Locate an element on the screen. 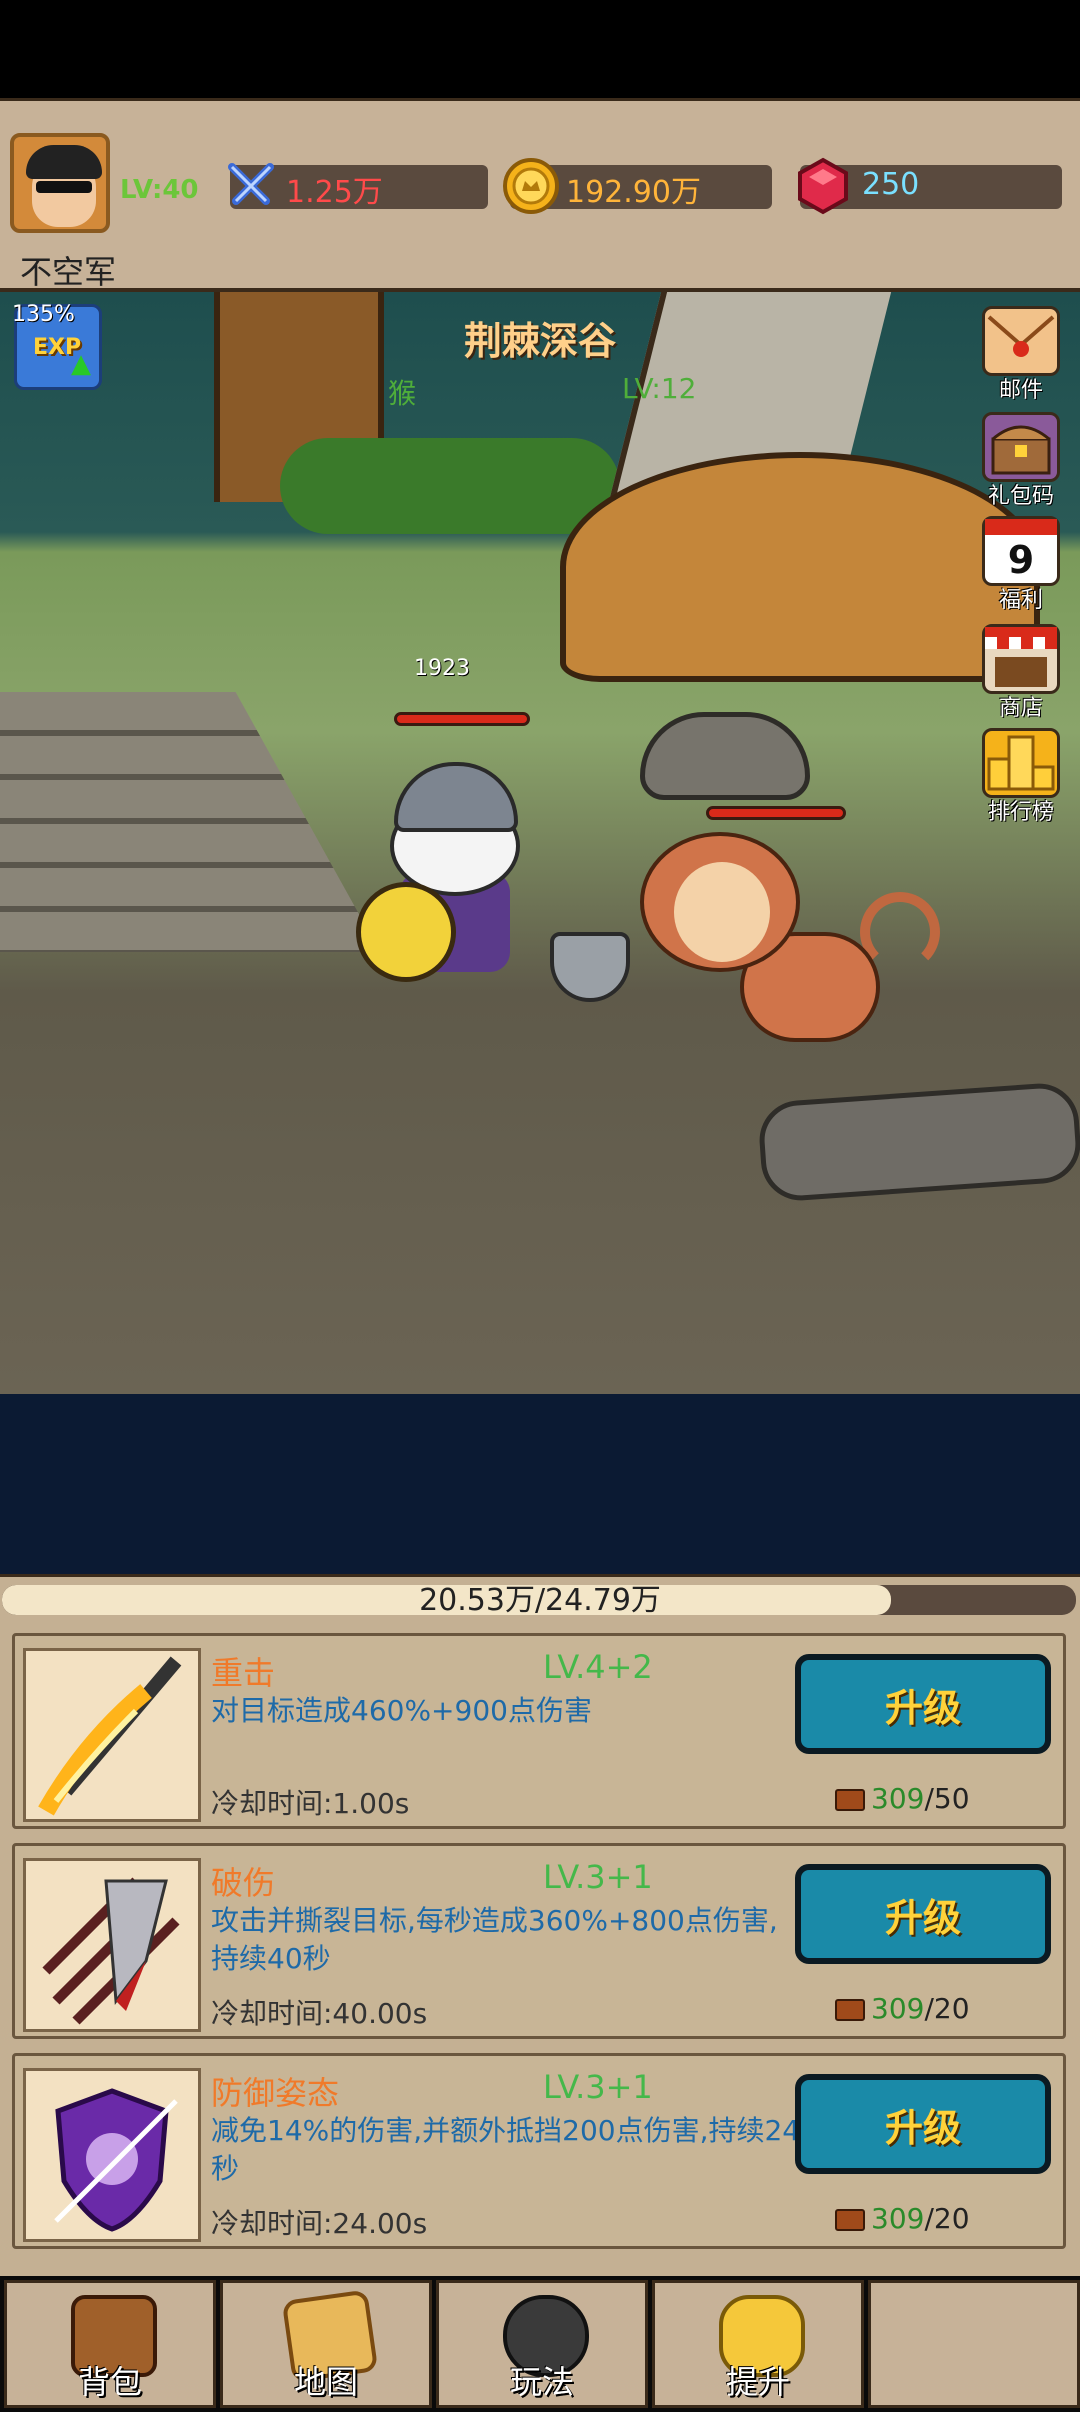 This screenshot has height=2412, width=1080. mail-icon is located at coordinates (1021, 341).